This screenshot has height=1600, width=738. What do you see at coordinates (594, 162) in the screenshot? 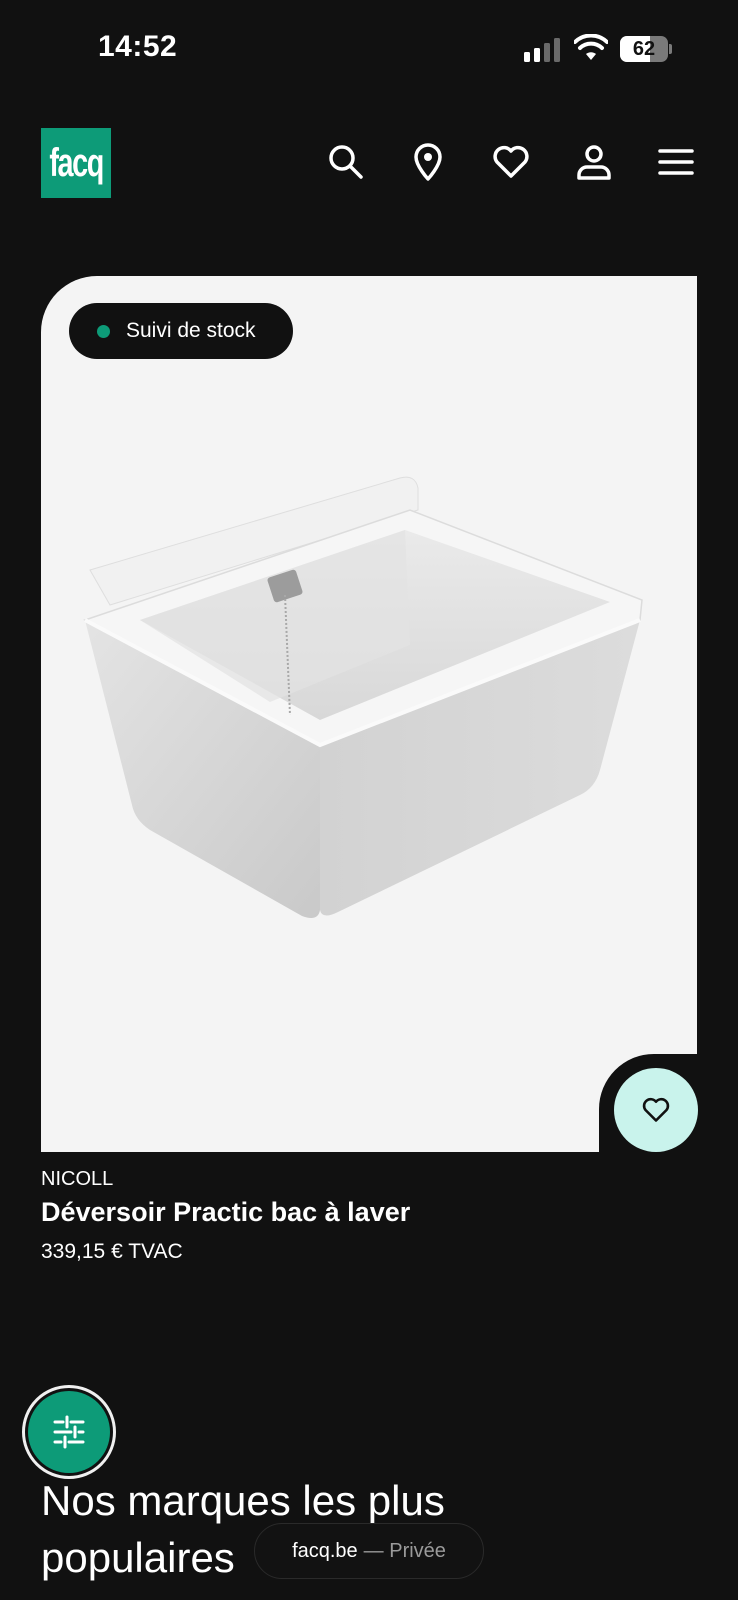
I see `user-icon` at bounding box center [594, 162].